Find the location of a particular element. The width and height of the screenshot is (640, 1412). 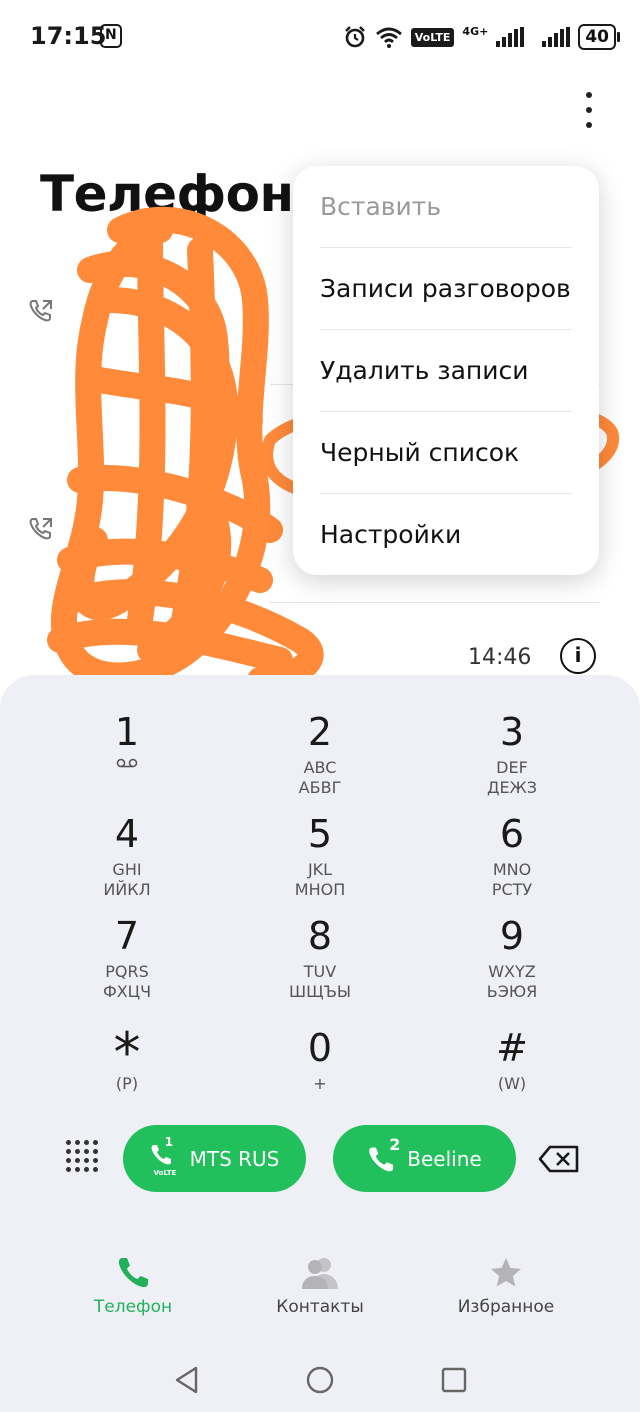

call-sim1-button: 1 VoLTE MTS RUS is located at coordinates (214, 1158).